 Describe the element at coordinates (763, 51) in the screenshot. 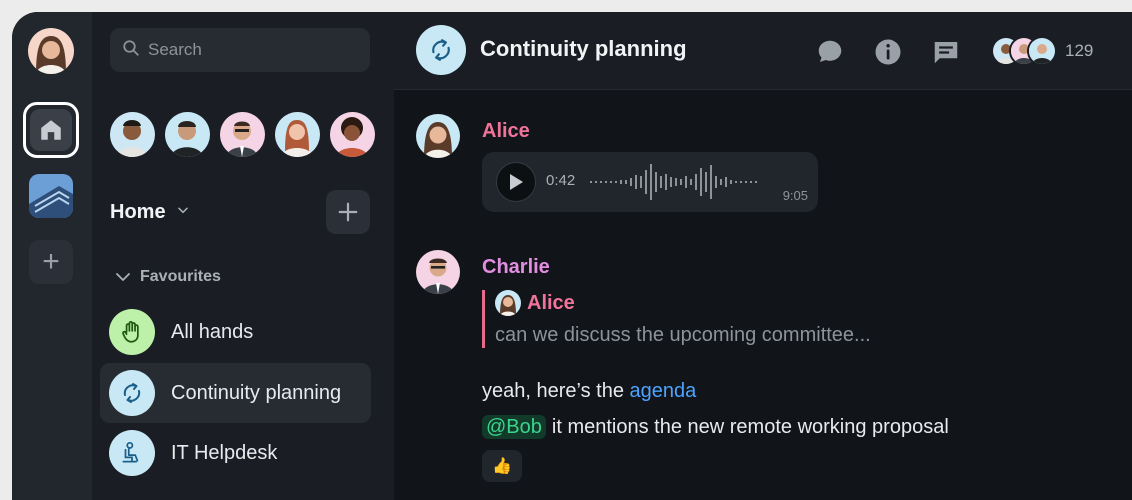

I see `room-header: Continuity planning 129` at that location.